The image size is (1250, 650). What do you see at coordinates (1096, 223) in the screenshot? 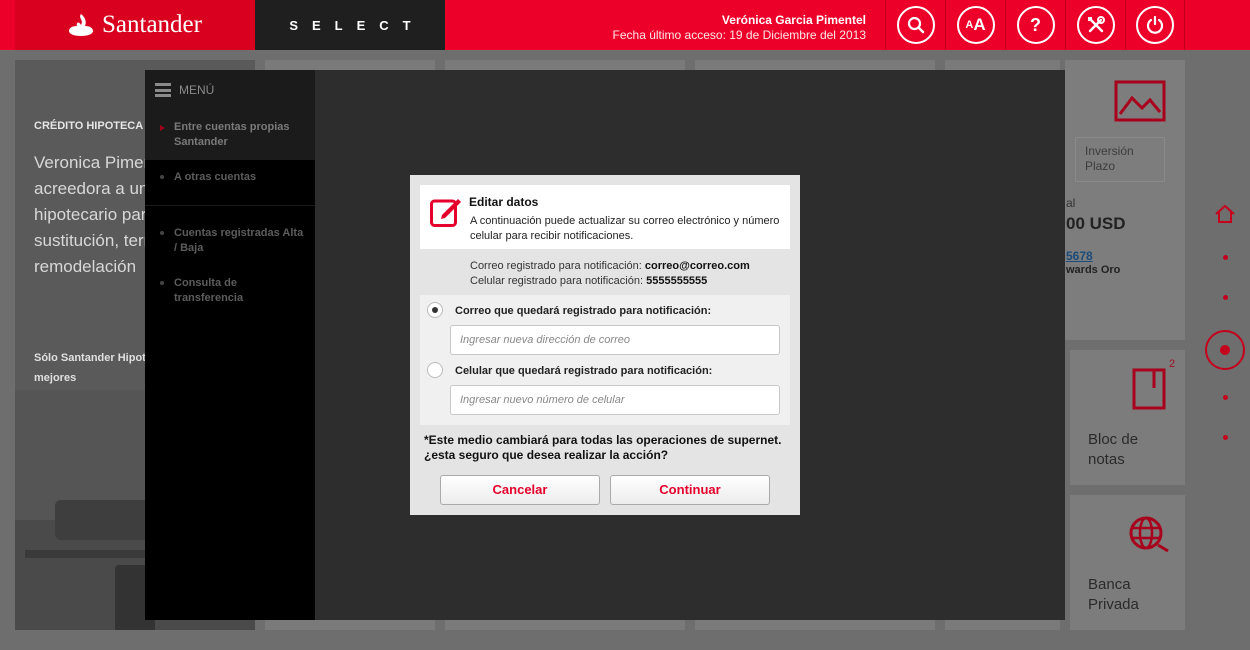
I see `balance-value: 00 USD` at bounding box center [1096, 223].